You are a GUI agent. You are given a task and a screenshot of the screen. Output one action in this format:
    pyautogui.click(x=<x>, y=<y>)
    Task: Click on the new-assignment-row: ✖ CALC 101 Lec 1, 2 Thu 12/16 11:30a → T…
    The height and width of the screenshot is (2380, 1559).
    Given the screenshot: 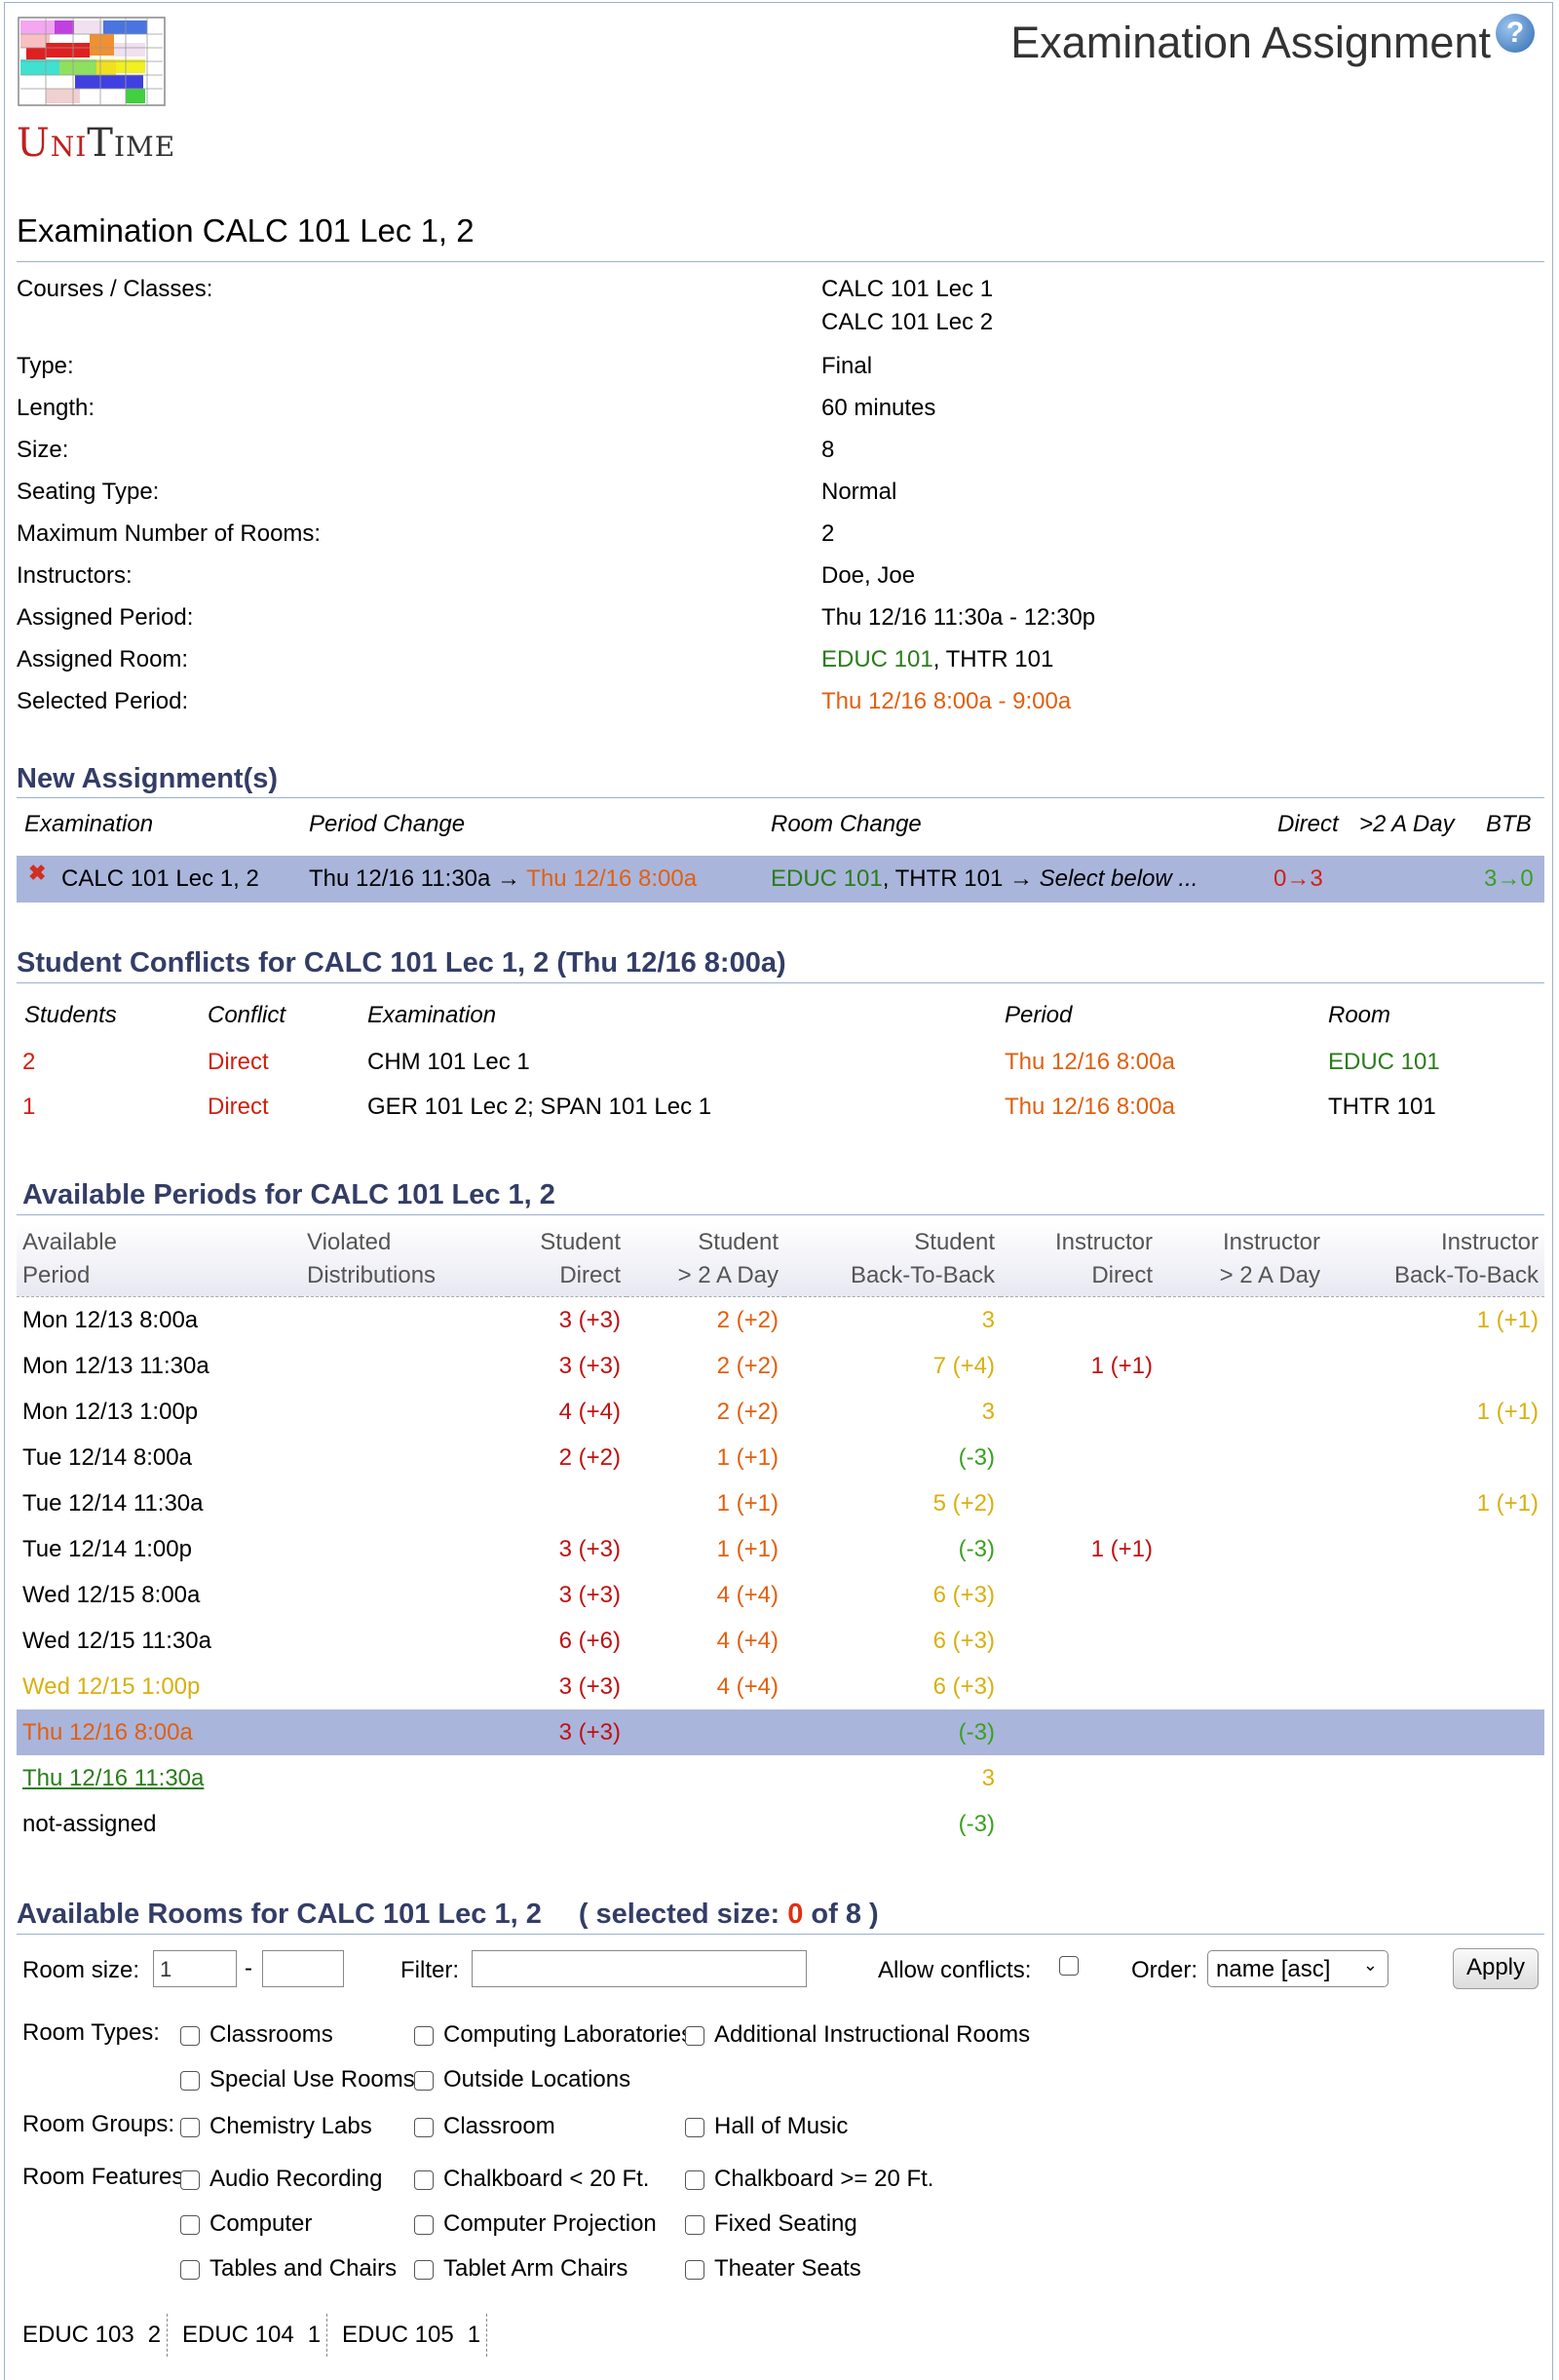 What is the action you would take?
    pyautogui.click(x=780, y=879)
    